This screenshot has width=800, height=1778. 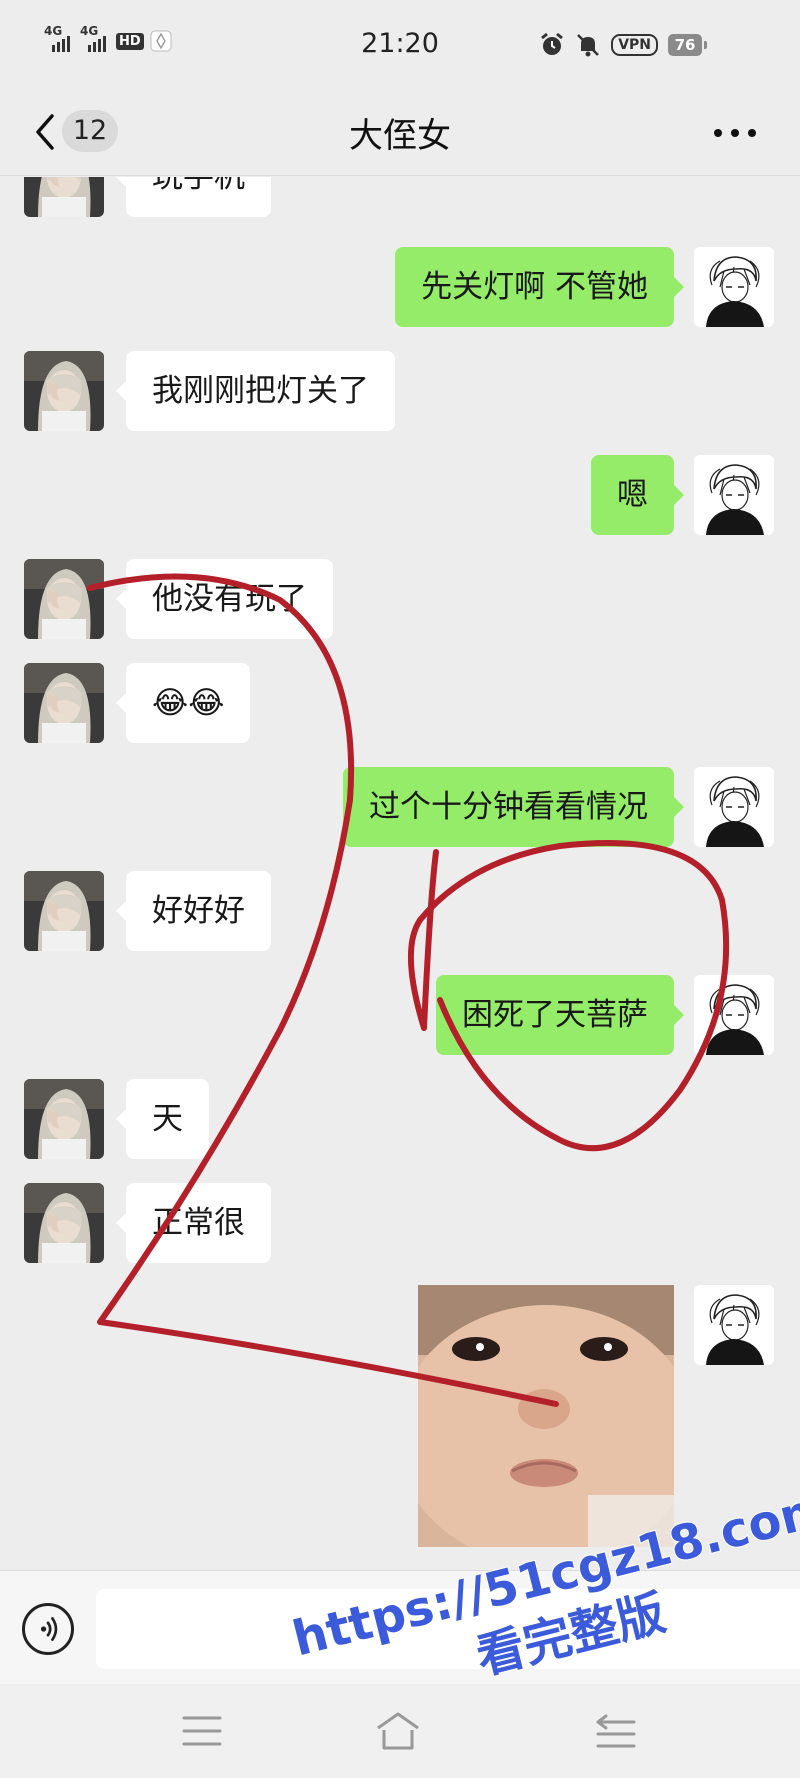 What do you see at coordinates (588, 45) in the screenshot?
I see `mute-bell-icon` at bounding box center [588, 45].